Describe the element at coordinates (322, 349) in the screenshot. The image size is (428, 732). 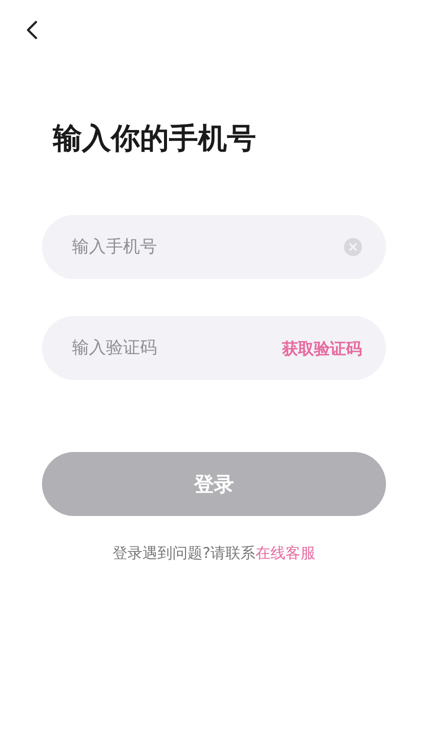
I see `get-code-link: 获取验证码` at that location.